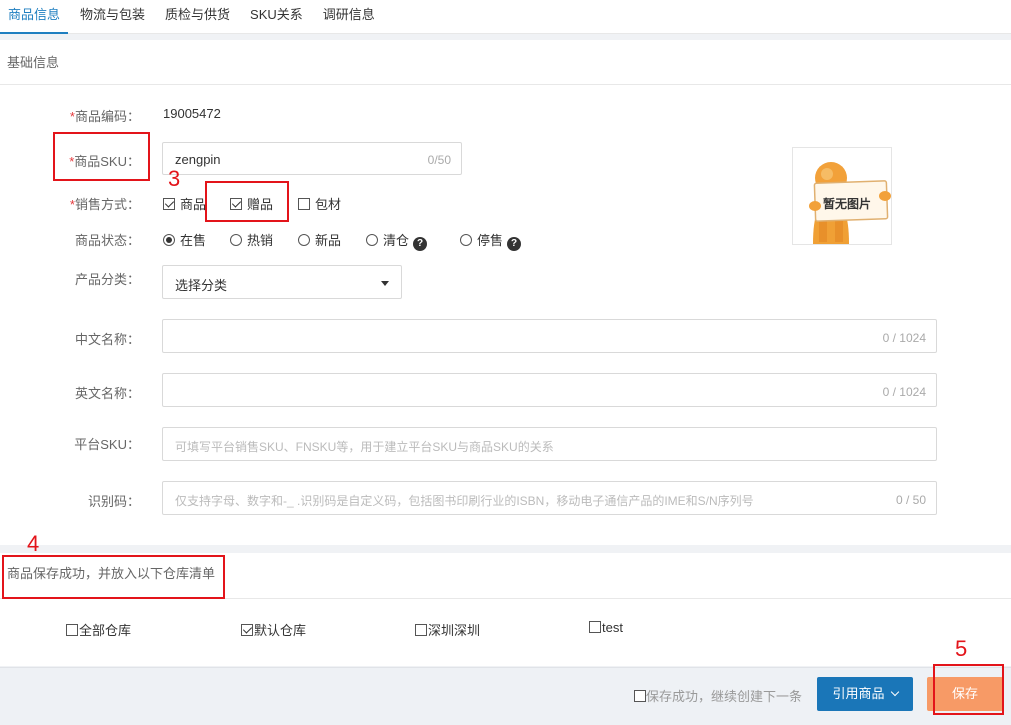  What do you see at coordinates (847, 204) in the screenshot?
I see `no-image-label: 暂无图片` at bounding box center [847, 204].